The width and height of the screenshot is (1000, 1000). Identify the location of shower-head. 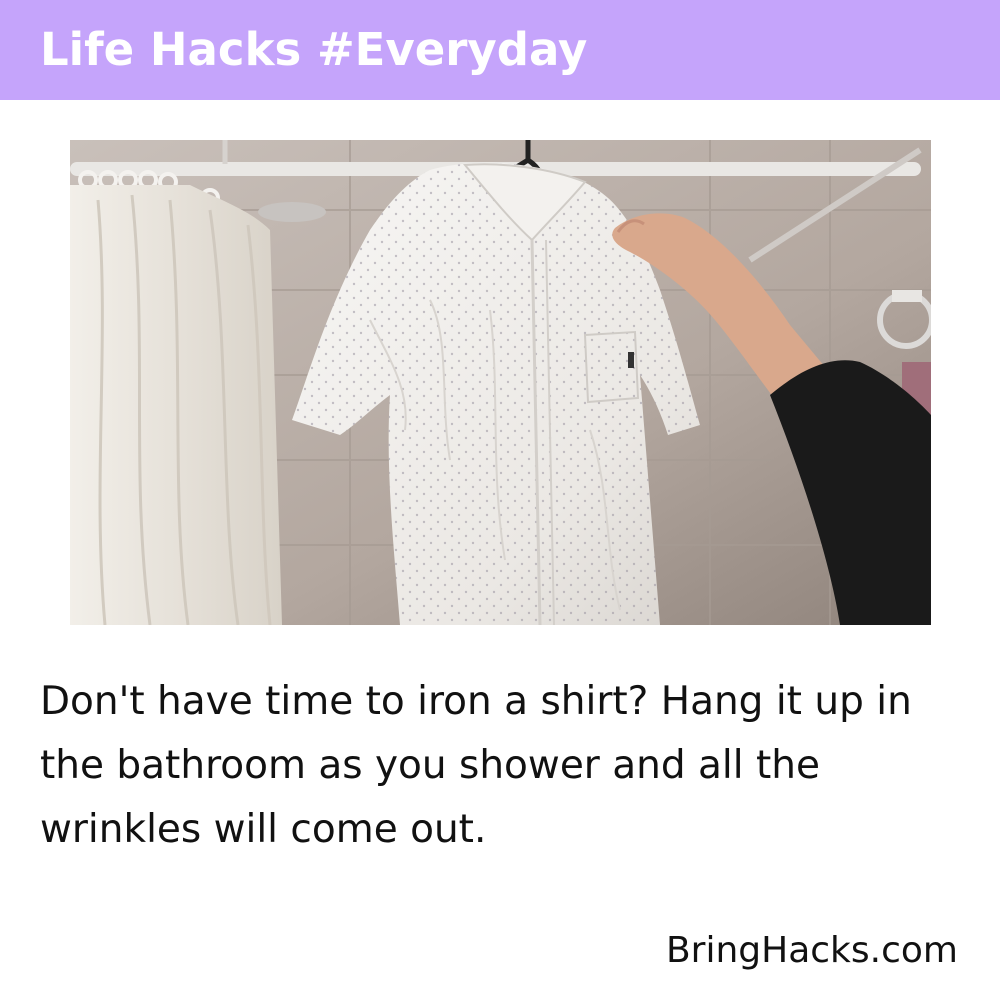
(292, 212).